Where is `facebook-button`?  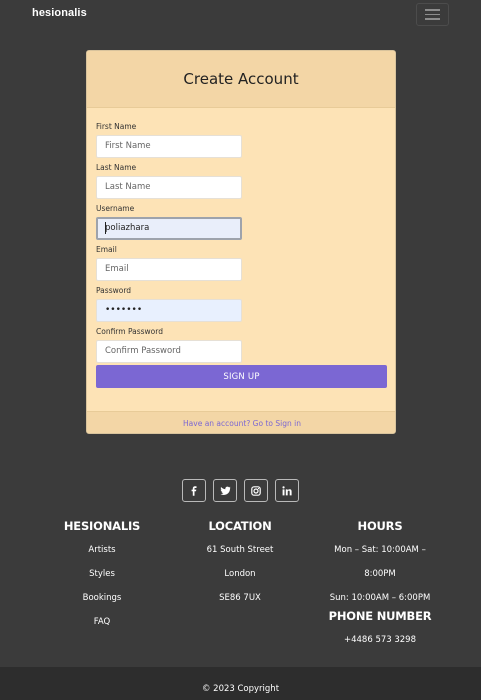
facebook-button is located at coordinates (194, 490).